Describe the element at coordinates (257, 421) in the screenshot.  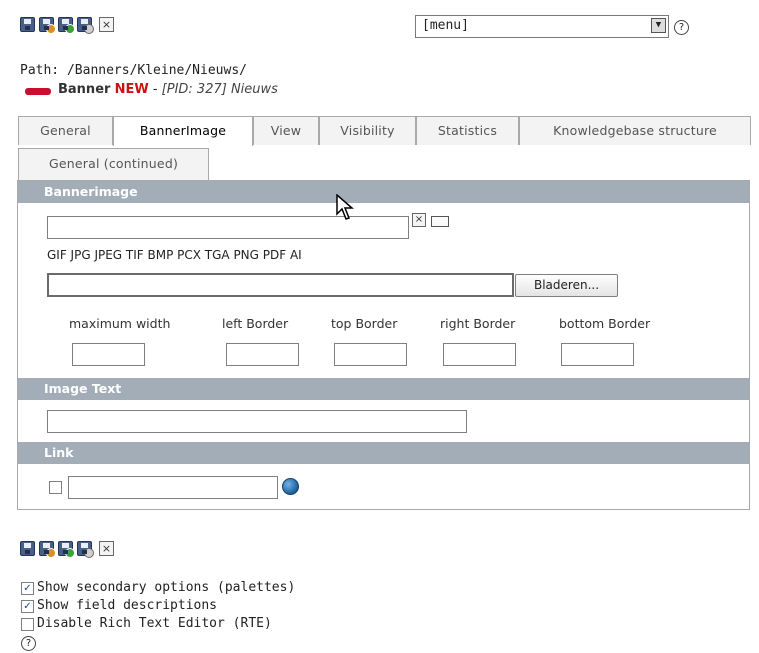
I see `image-text-input` at that location.